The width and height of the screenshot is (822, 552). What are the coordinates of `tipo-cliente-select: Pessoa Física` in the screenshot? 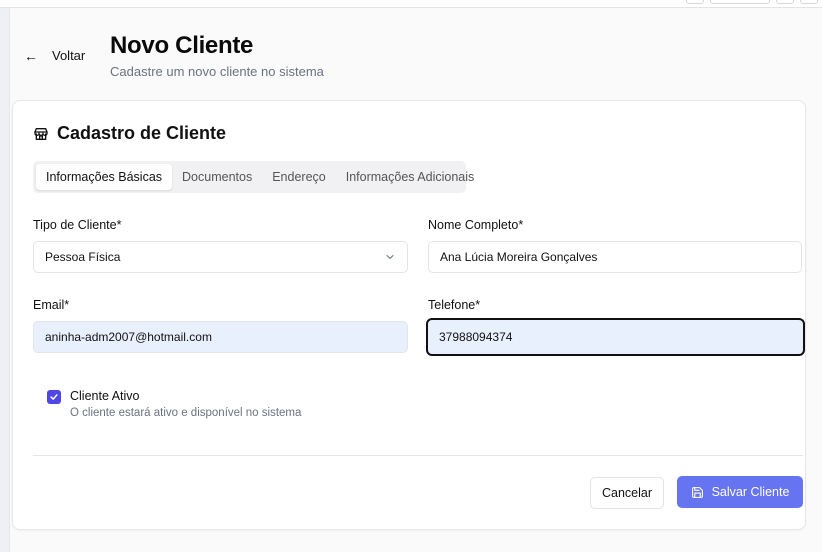 It's located at (220, 257).